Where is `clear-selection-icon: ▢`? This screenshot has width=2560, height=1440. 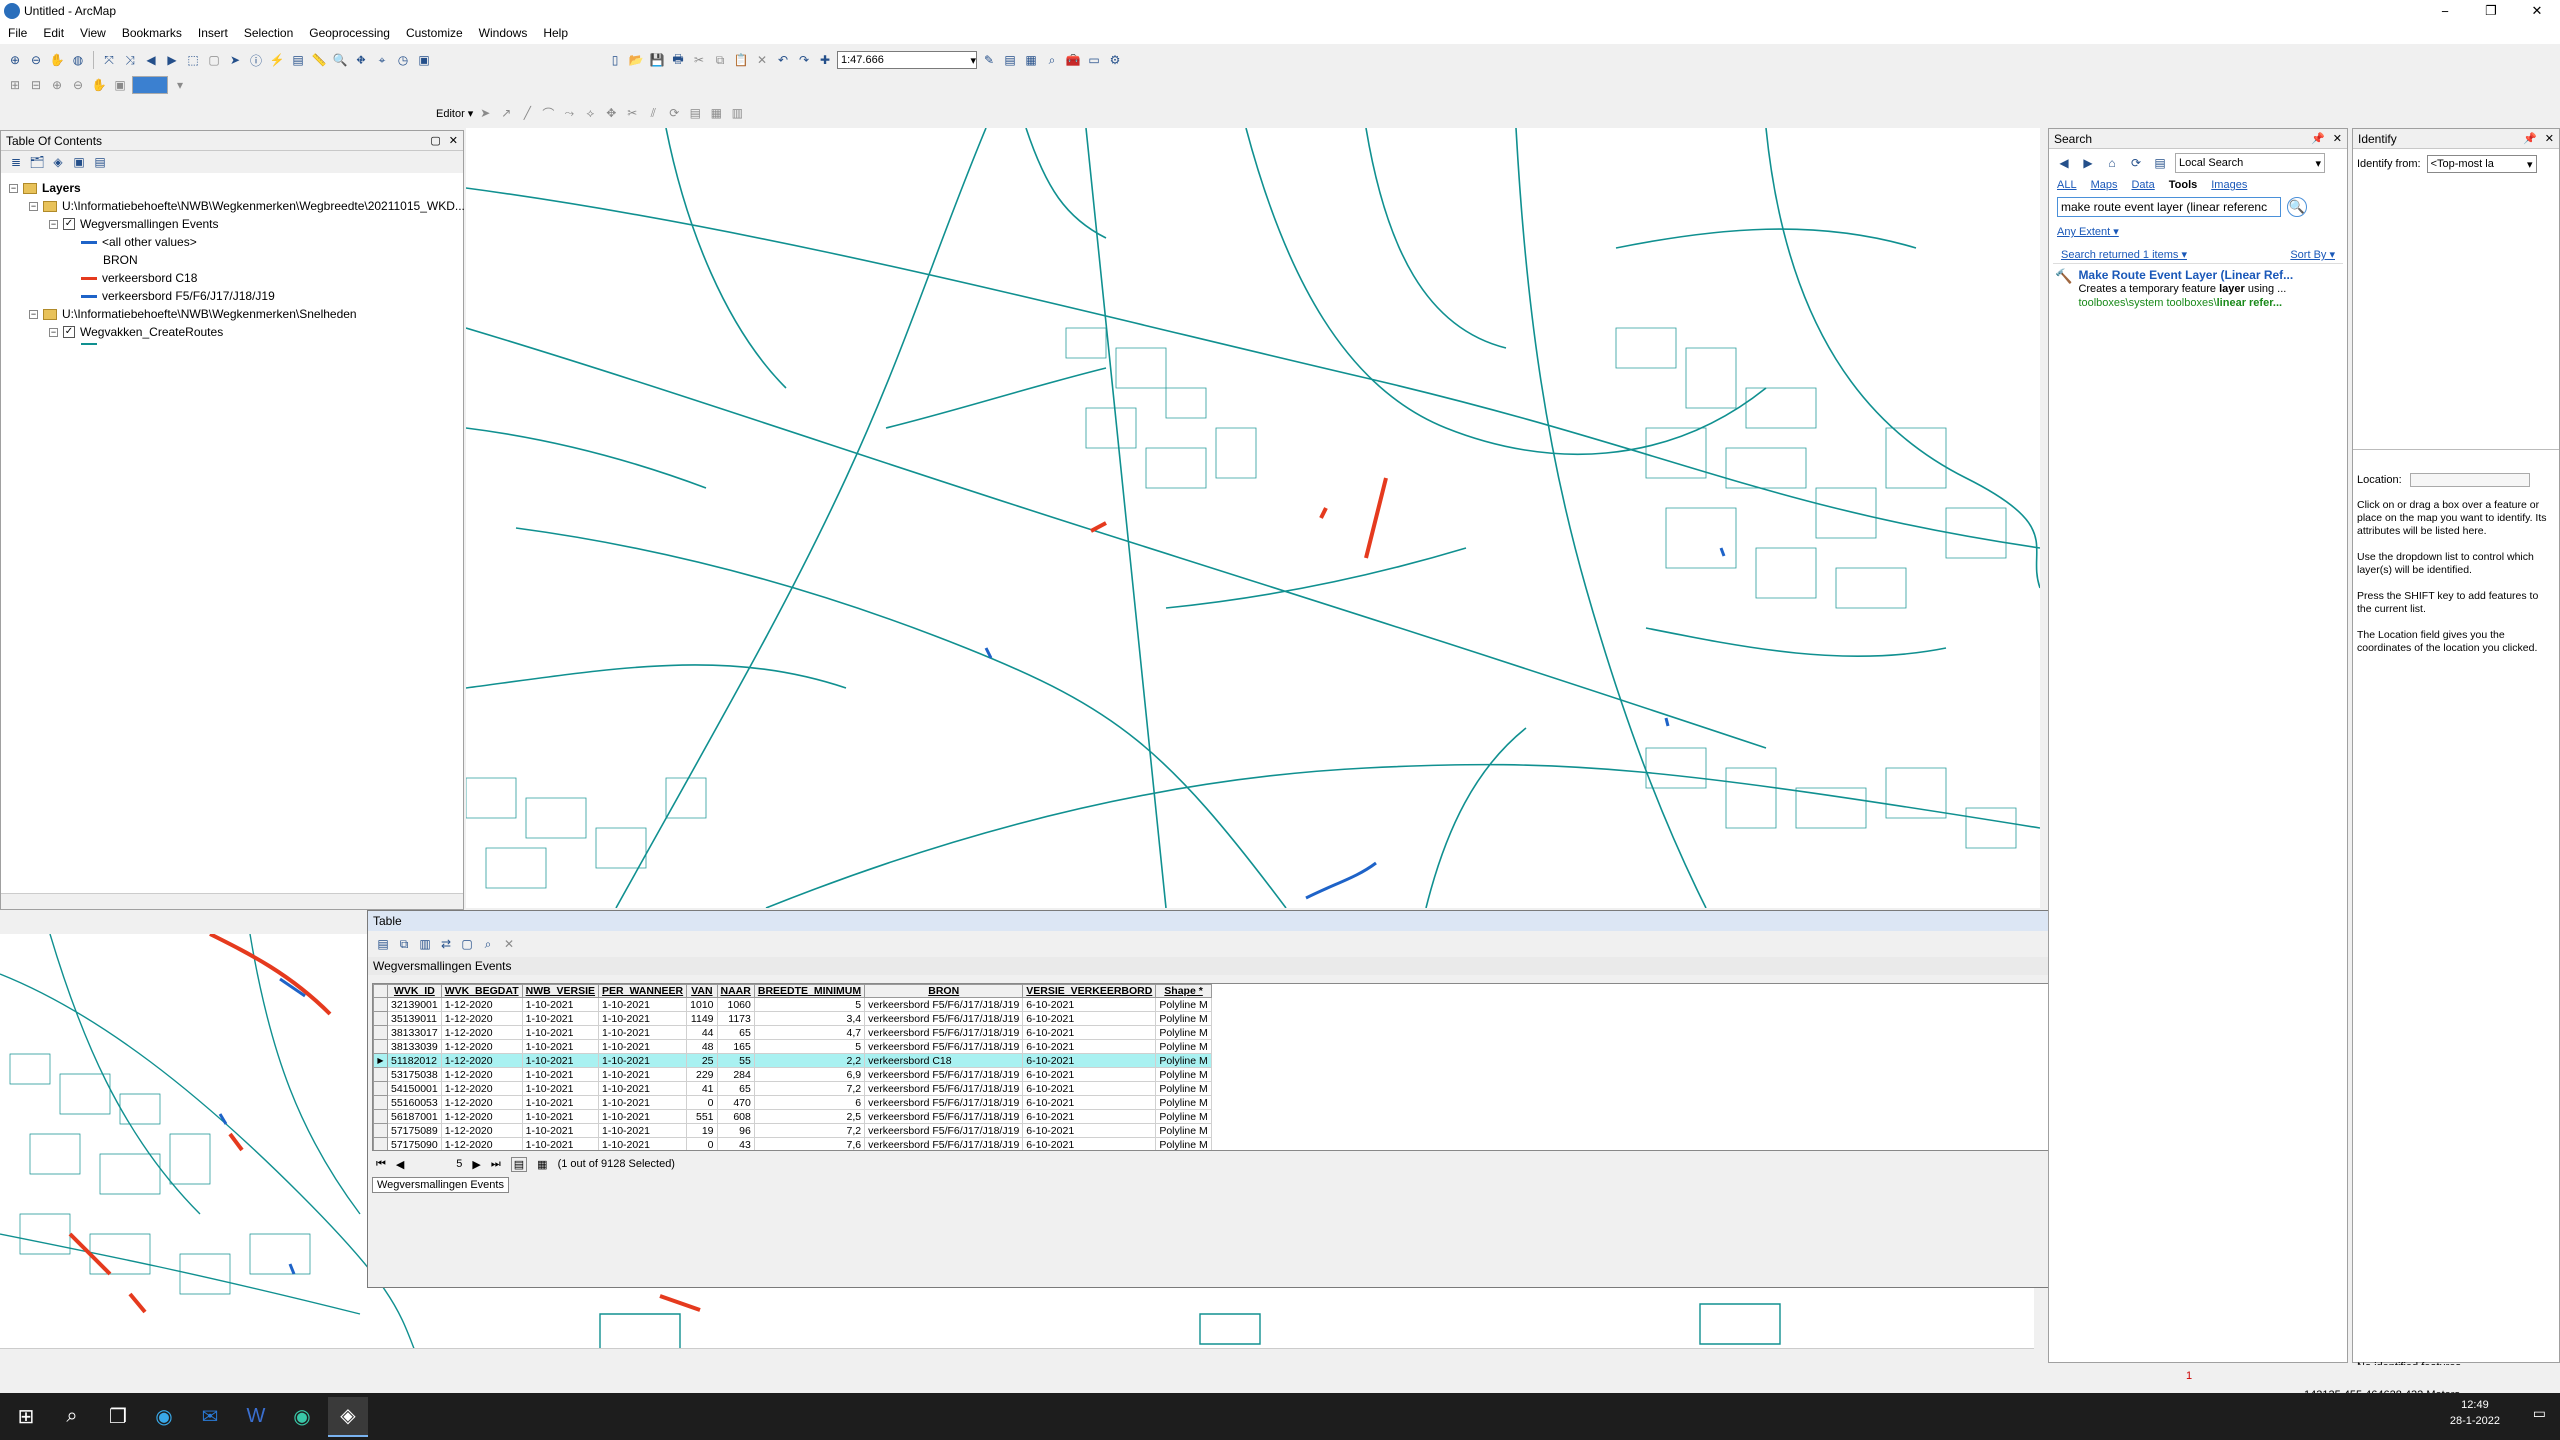
clear-selection-icon: ▢ is located at coordinates (214, 60).